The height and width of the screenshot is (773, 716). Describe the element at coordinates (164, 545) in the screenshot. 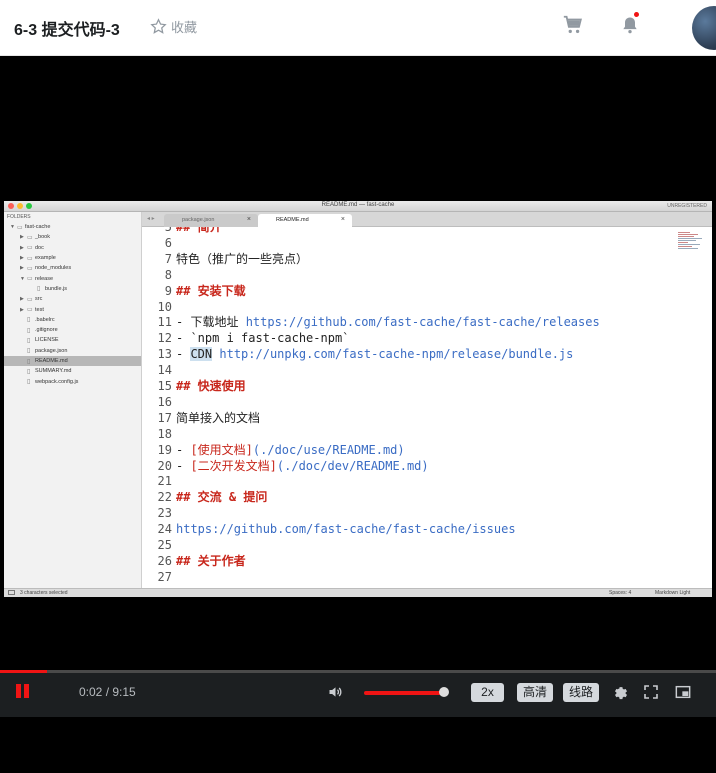

I see `line-number: 25` at that location.